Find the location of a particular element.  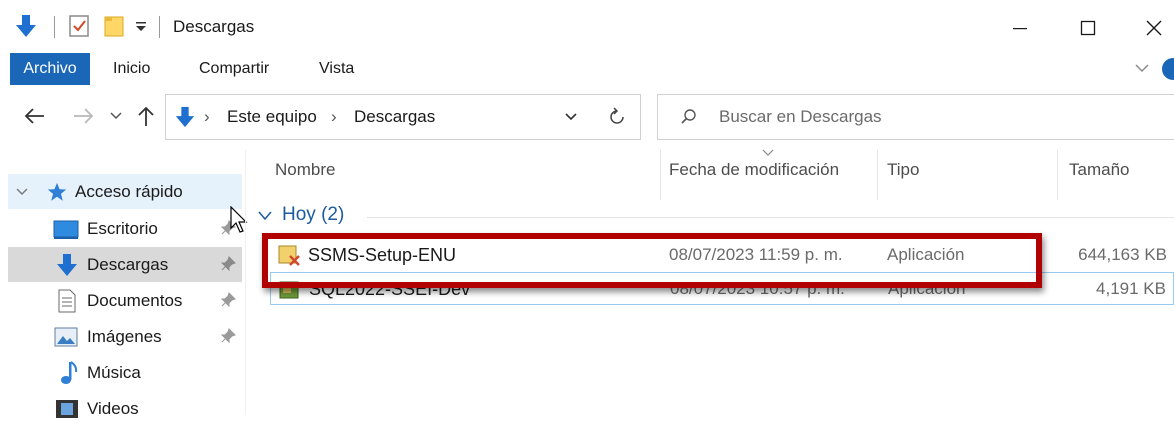

nav-label: Acceso rápido is located at coordinates (129, 191).